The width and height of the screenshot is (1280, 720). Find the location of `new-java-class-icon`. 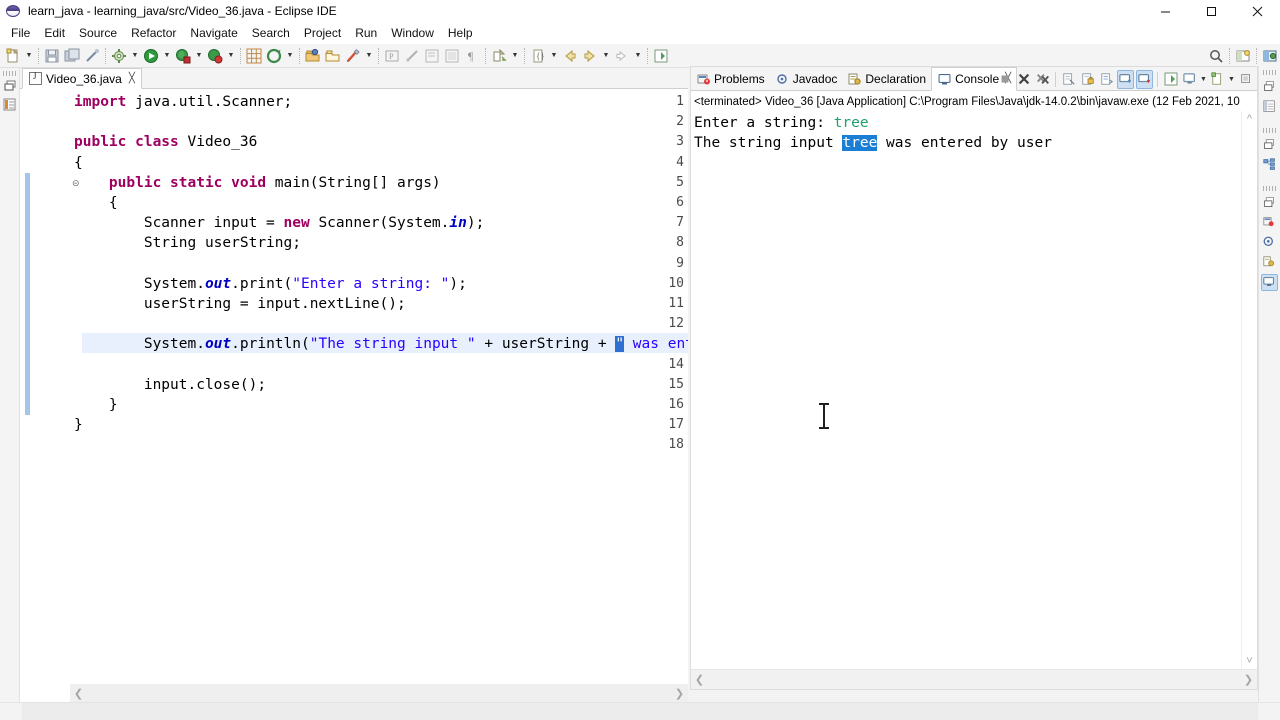

new-java-class-icon is located at coordinates (274, 56).